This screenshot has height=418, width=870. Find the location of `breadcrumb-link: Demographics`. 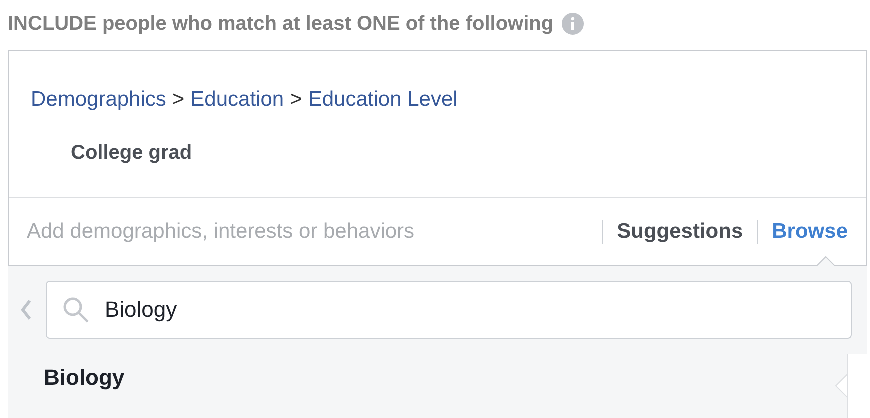

breadcrumb-link: Demographics is located at coordinates (98, 100).